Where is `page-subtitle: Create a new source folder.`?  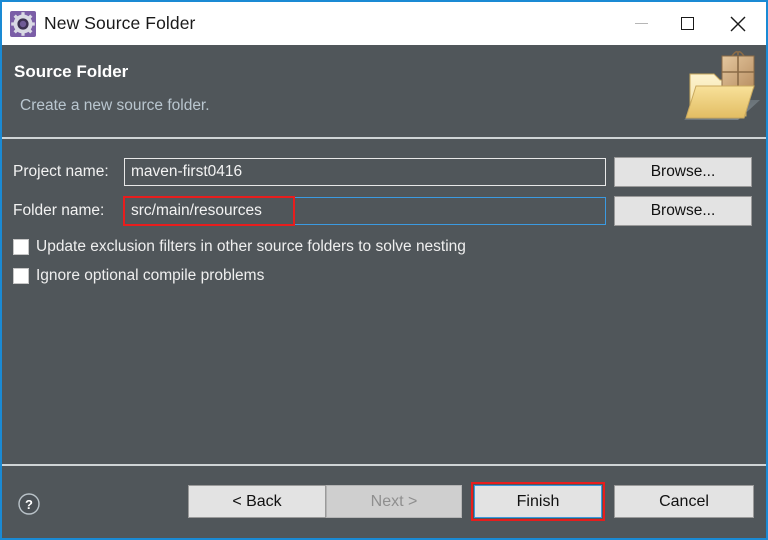 page-subtitle: Create a new source folder. is located at coordinates (115, 105).